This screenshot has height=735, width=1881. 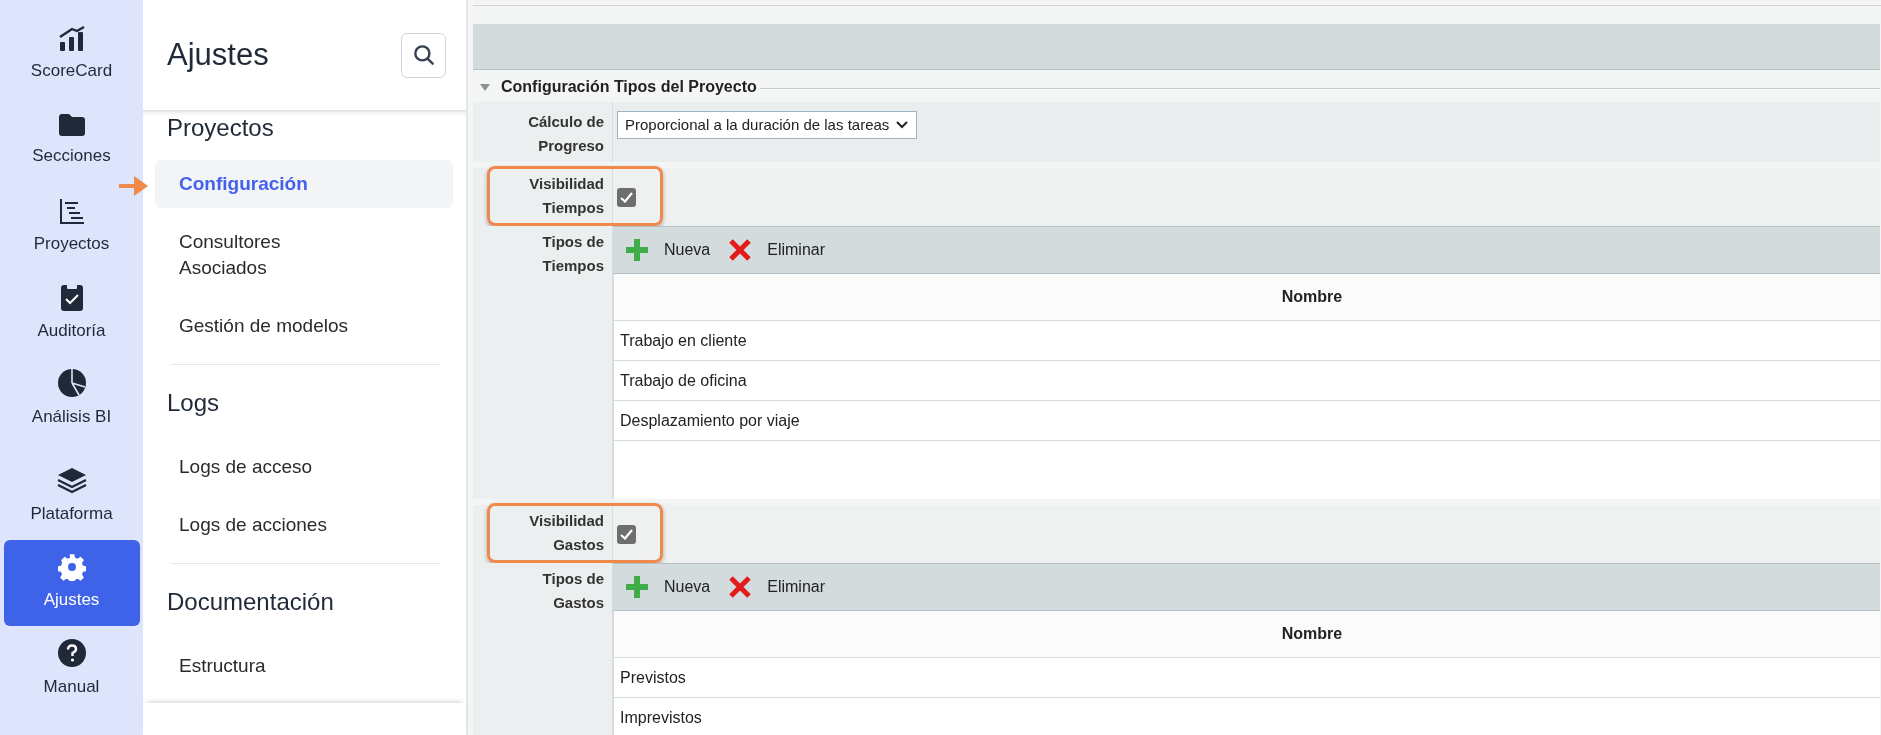 I want to click on section-heading: Proyectos, so click(x=220, y=128).